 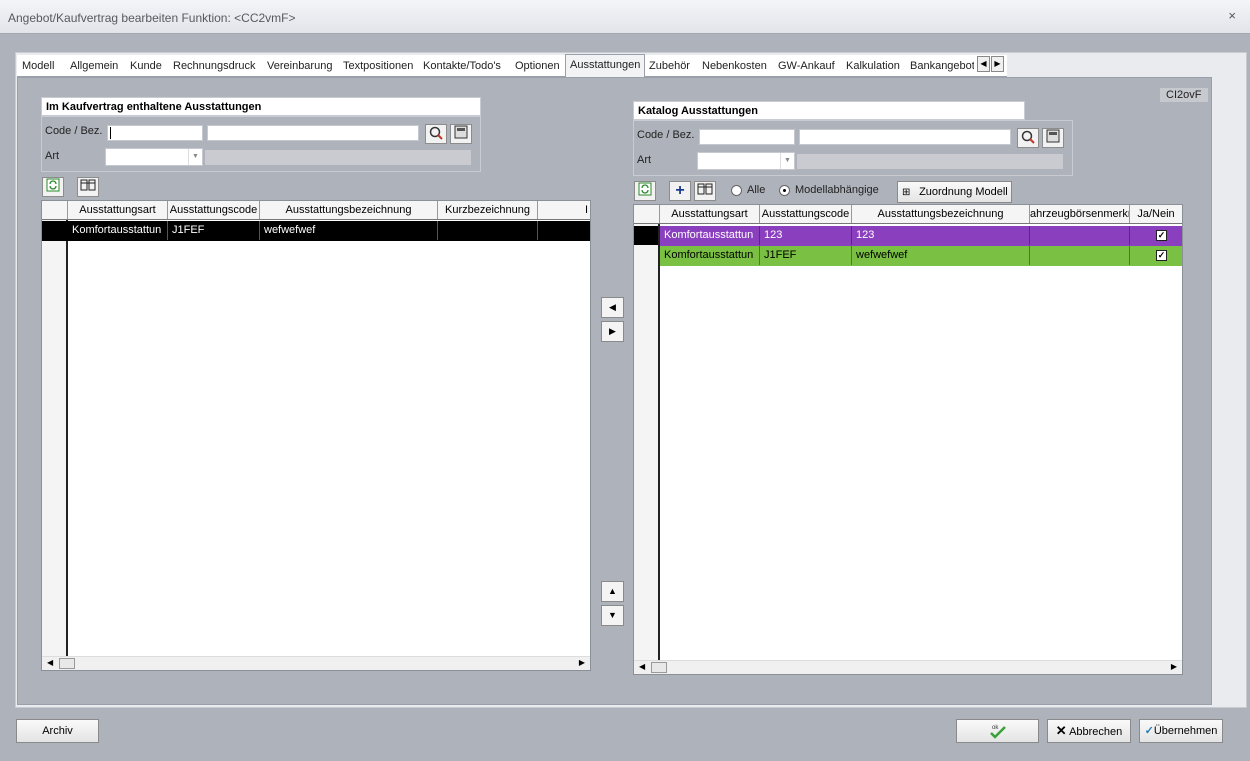 I want to click on corner-label-bg: CI2ovF, so click(x=1184, y=95).